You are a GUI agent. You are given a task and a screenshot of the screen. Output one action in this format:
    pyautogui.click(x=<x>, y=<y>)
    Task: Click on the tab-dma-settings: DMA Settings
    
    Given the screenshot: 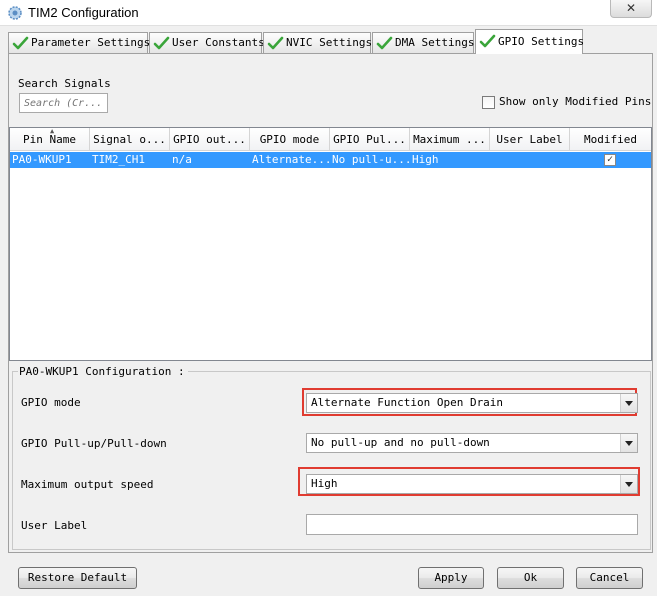 What is the action you would take?
    pyautogui.click(x=423, y=43)
    